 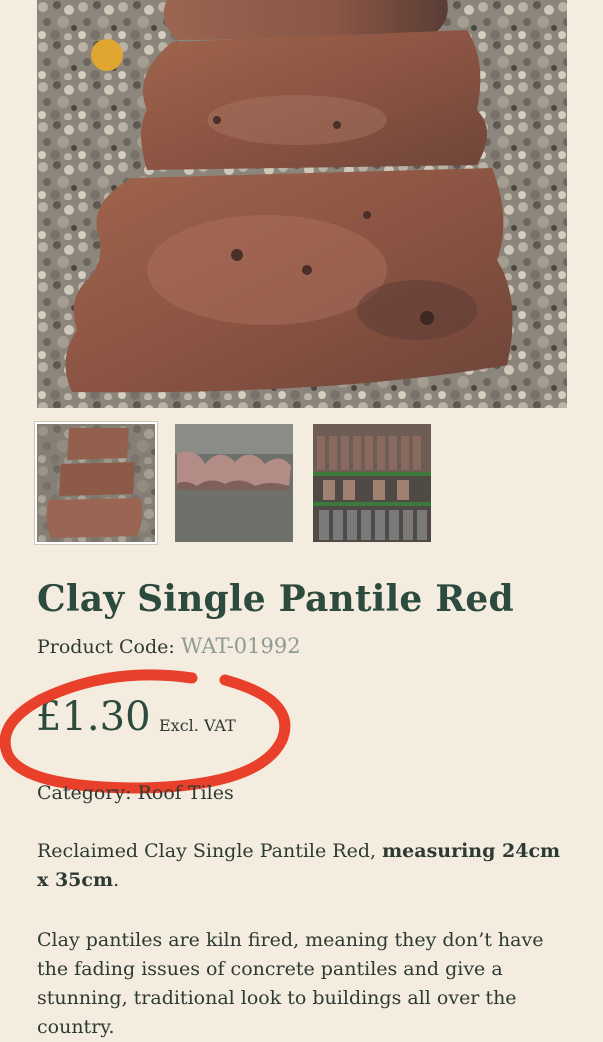 I want to click on thumbnail-pantile-stack, so click(x=96, y=483).